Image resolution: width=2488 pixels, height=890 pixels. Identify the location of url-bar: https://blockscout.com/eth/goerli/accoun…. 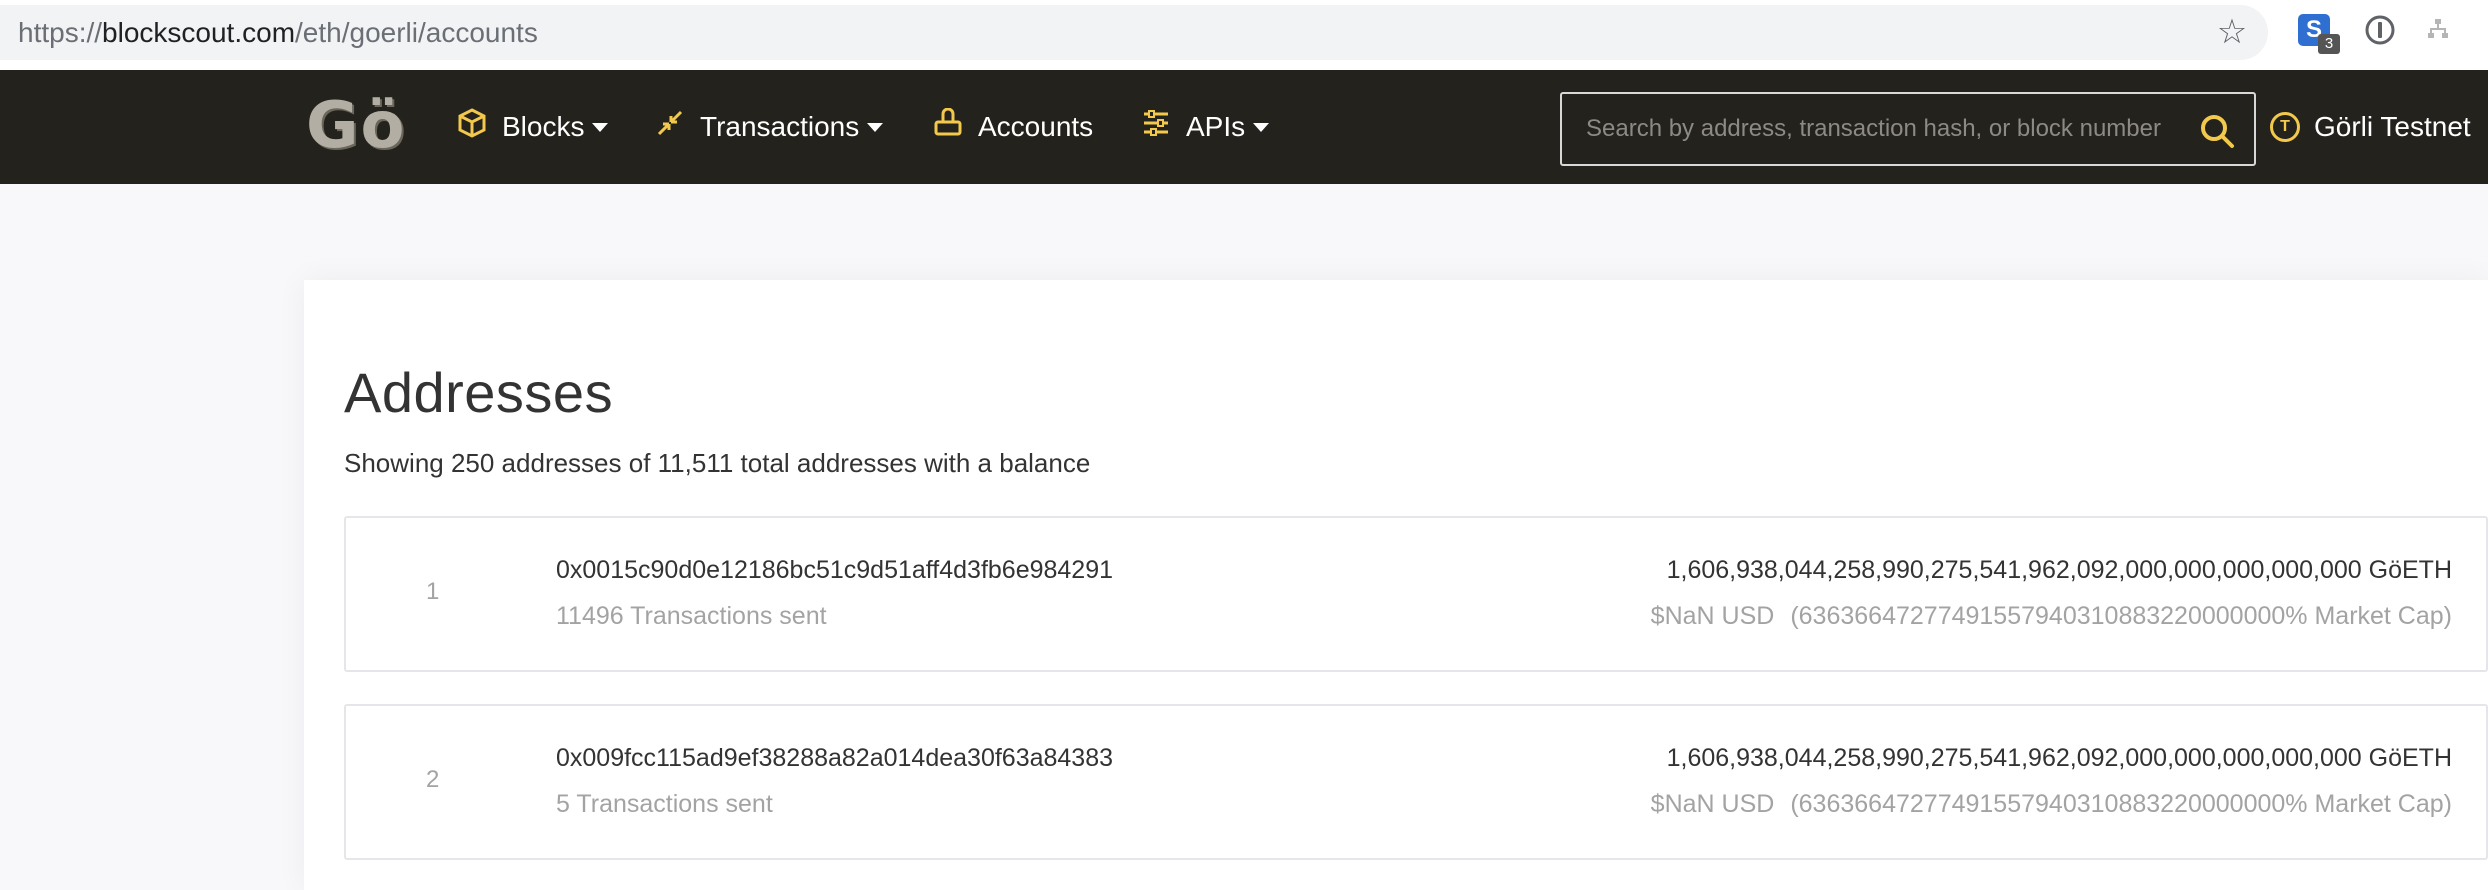
(1134, 32).